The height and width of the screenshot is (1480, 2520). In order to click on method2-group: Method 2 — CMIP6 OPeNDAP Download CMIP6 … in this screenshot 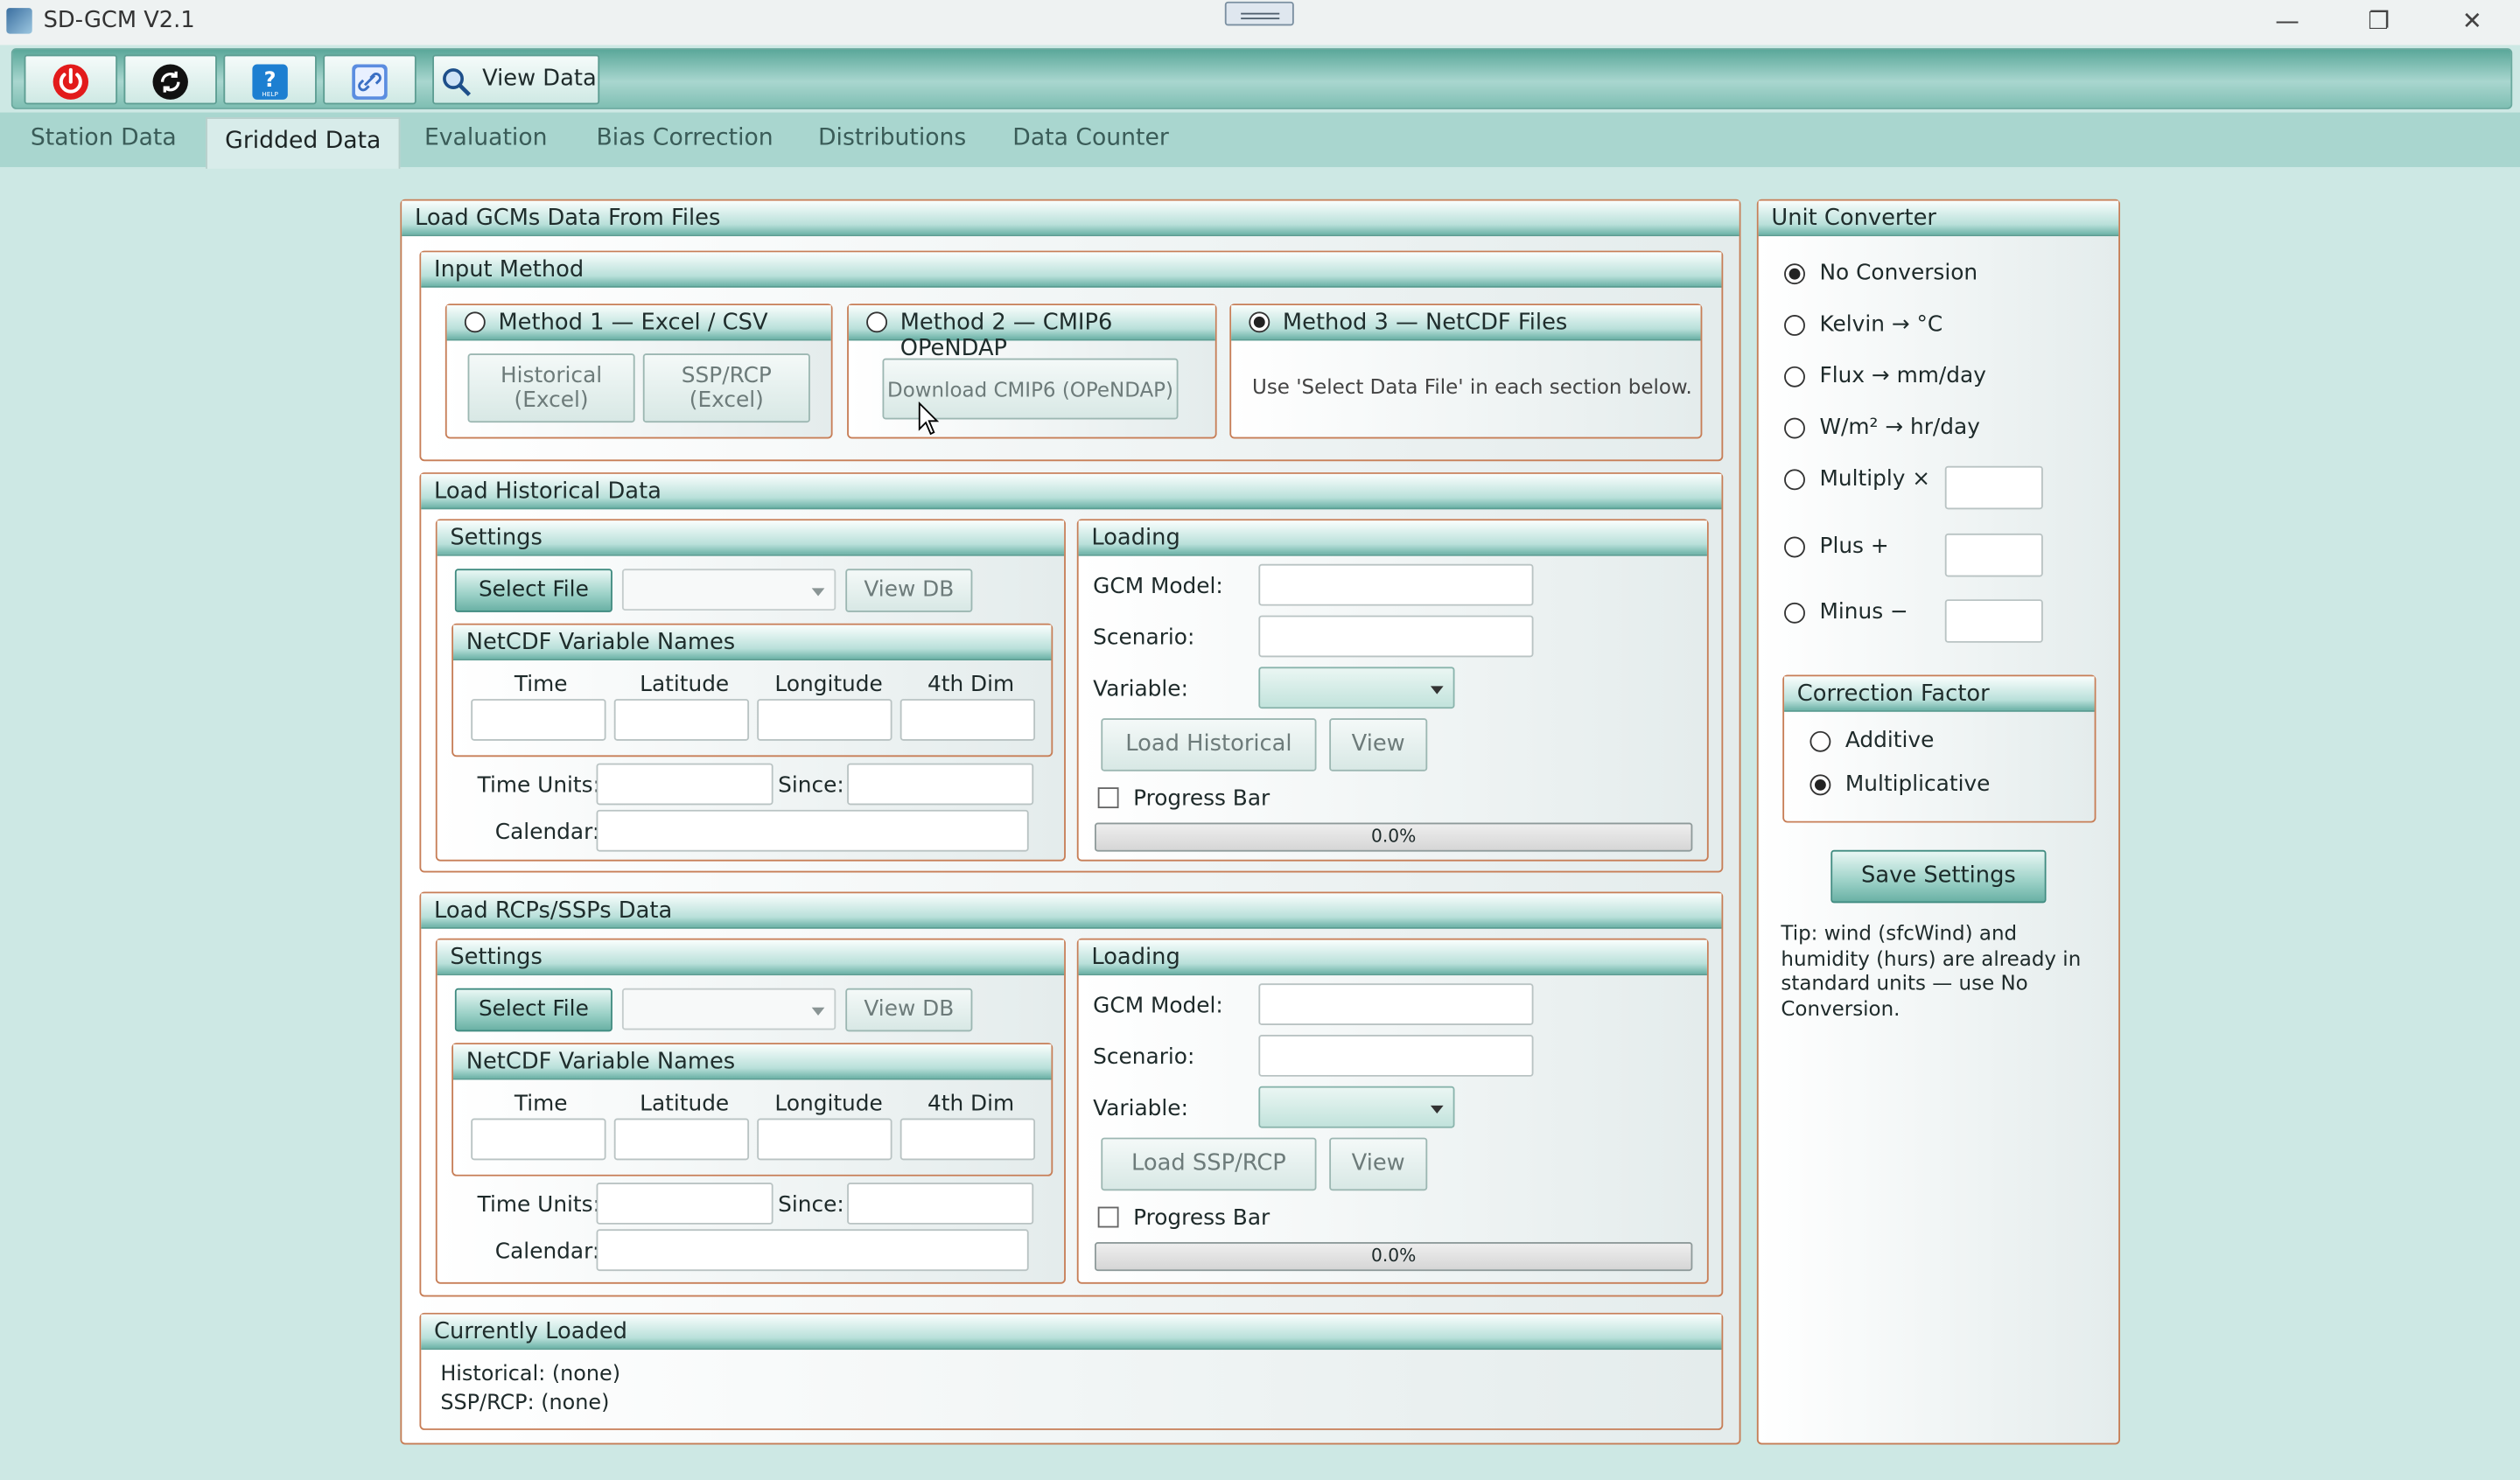, I will do `click(1032, 372)`.